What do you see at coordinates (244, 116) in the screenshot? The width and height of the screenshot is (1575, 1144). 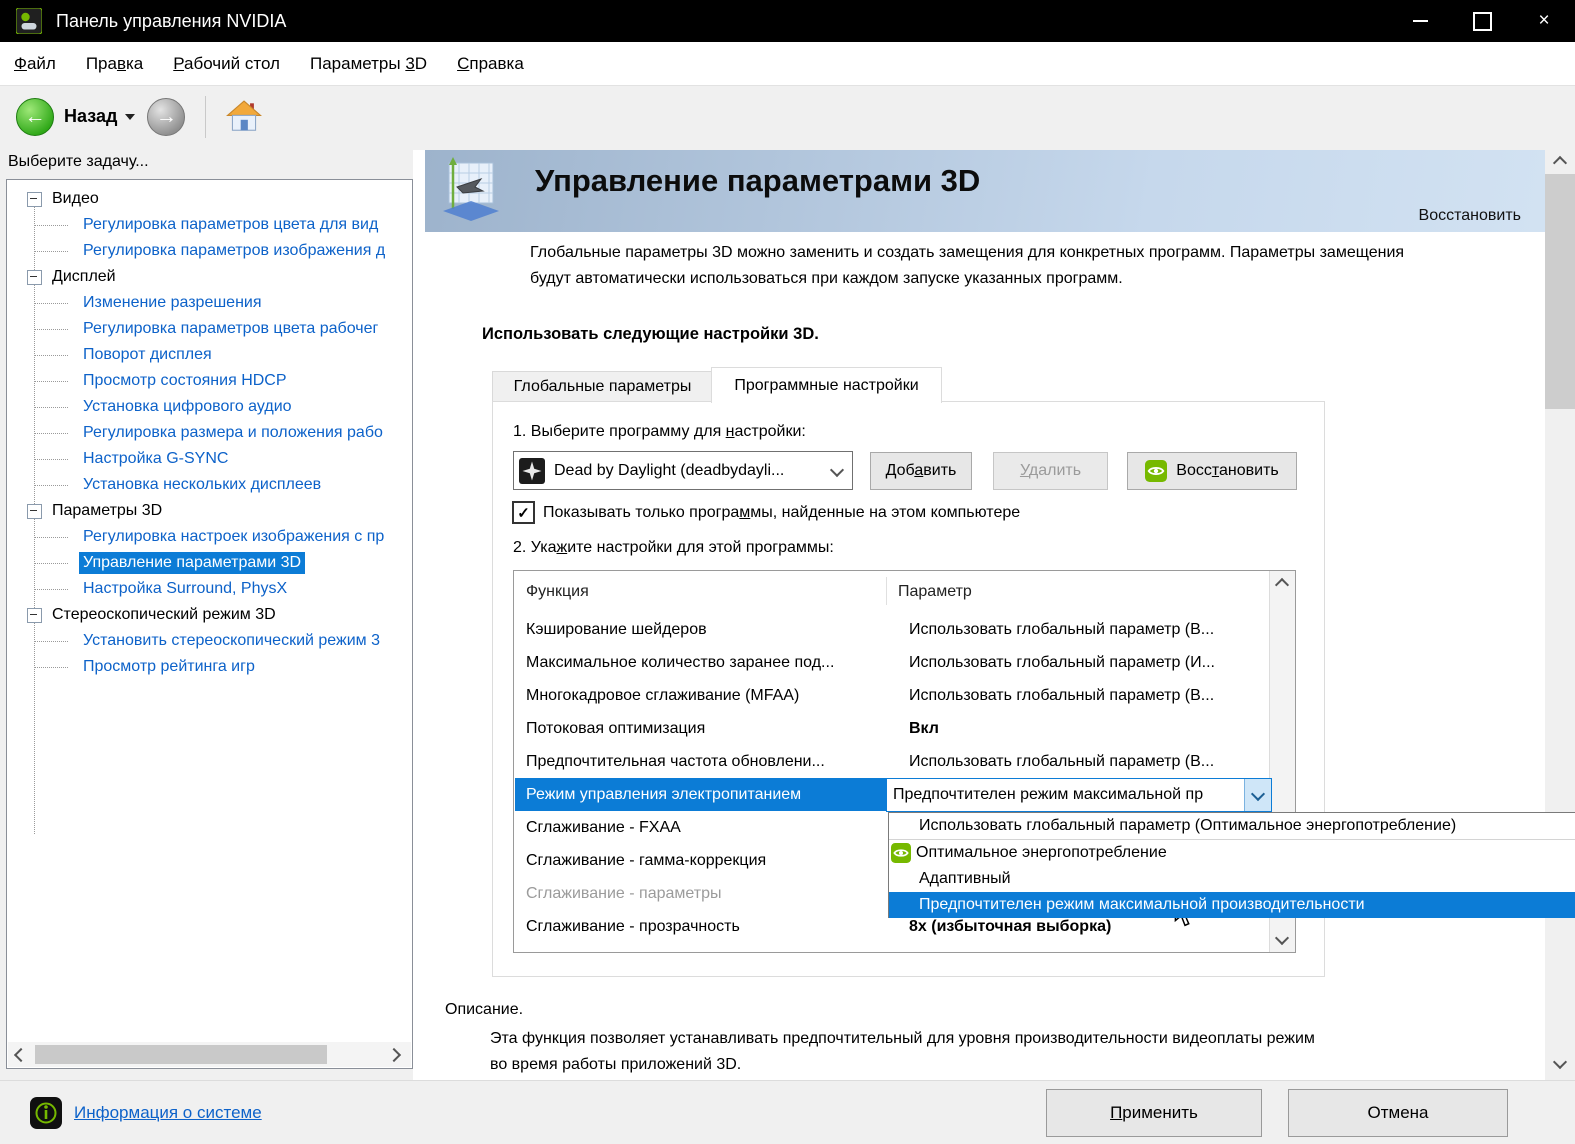 I see `home-icon` at bounding box center [244, 116].